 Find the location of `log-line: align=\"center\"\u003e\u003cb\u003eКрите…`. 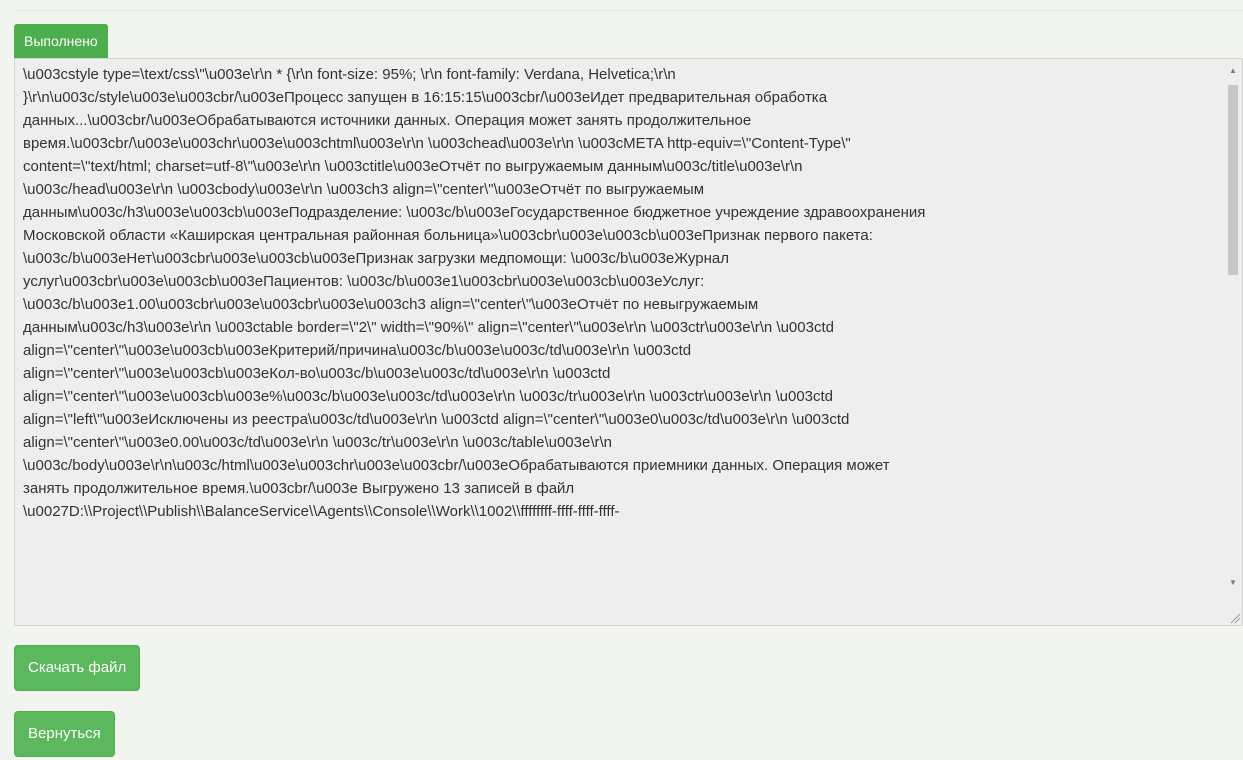

log-line: align=\"center\"\u003e\u003cb\u003eКрите… is located at coordinates (357, 350).